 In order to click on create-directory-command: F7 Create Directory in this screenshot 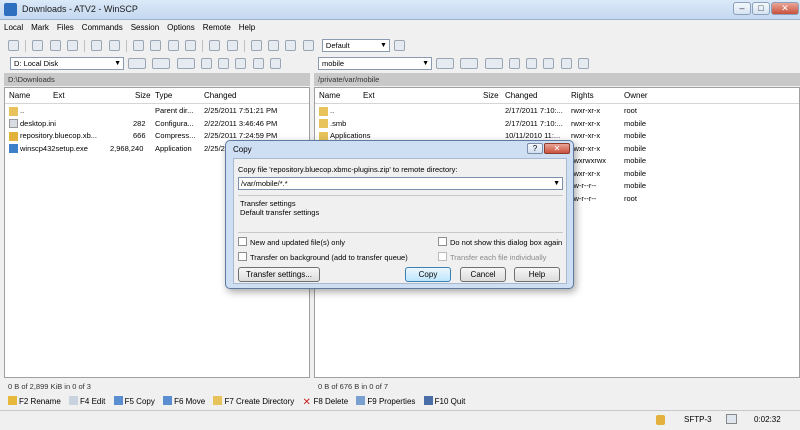, I will do `click(253, 399)`.